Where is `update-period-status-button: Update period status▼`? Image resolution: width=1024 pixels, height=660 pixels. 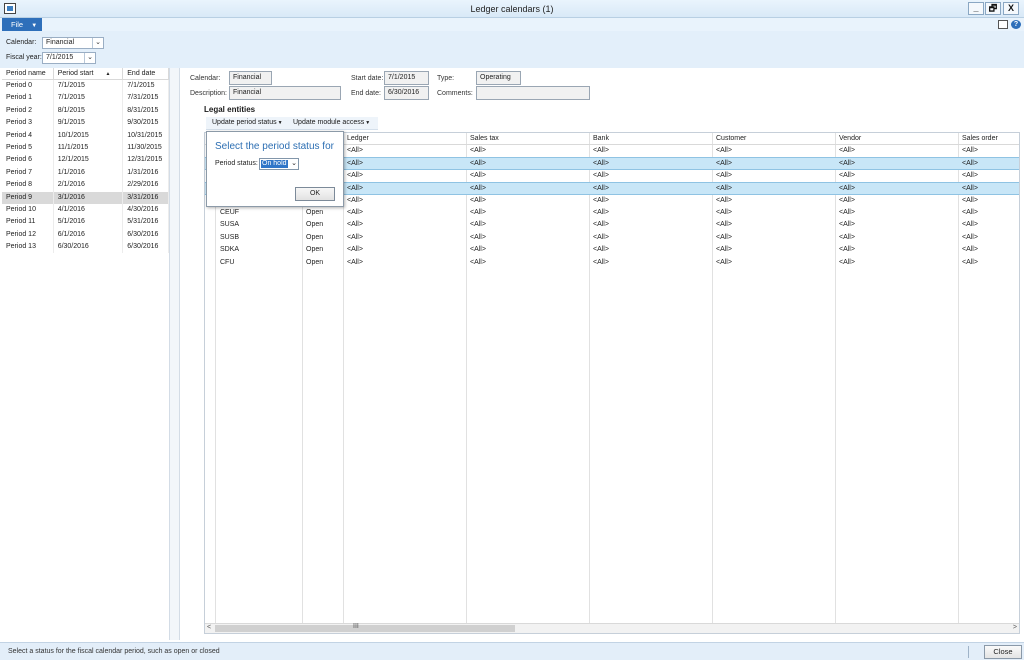
update-period-status-button: Update period status▼ is located at coordinates (247, 122).